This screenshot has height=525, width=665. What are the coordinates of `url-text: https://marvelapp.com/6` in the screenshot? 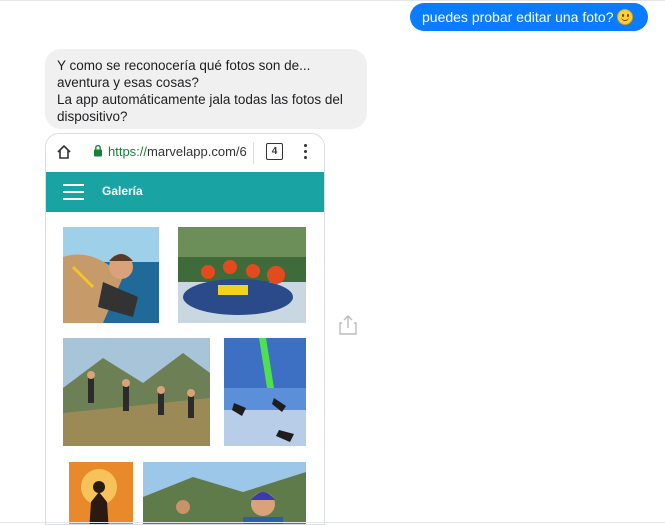 It's located at (178, 151).